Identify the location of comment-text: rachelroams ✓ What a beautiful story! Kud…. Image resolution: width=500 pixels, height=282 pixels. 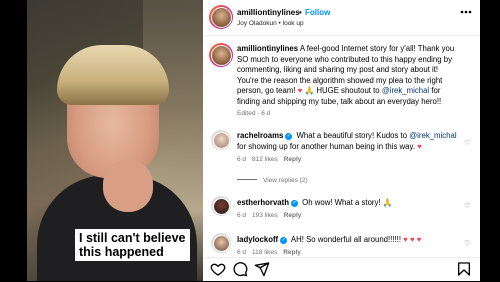
(347, 141).